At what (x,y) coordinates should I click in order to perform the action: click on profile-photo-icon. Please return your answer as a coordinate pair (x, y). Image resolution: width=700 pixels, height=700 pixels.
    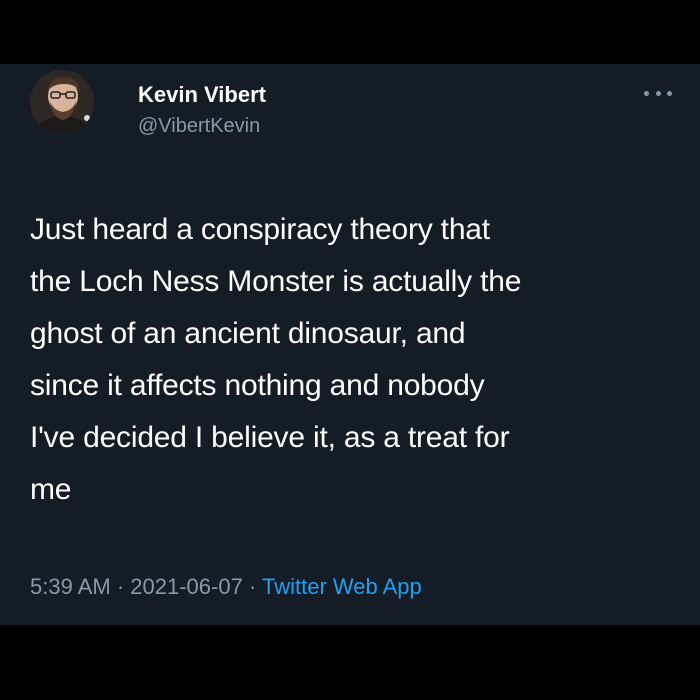
    Looking at the image, I should click on (62, 102).